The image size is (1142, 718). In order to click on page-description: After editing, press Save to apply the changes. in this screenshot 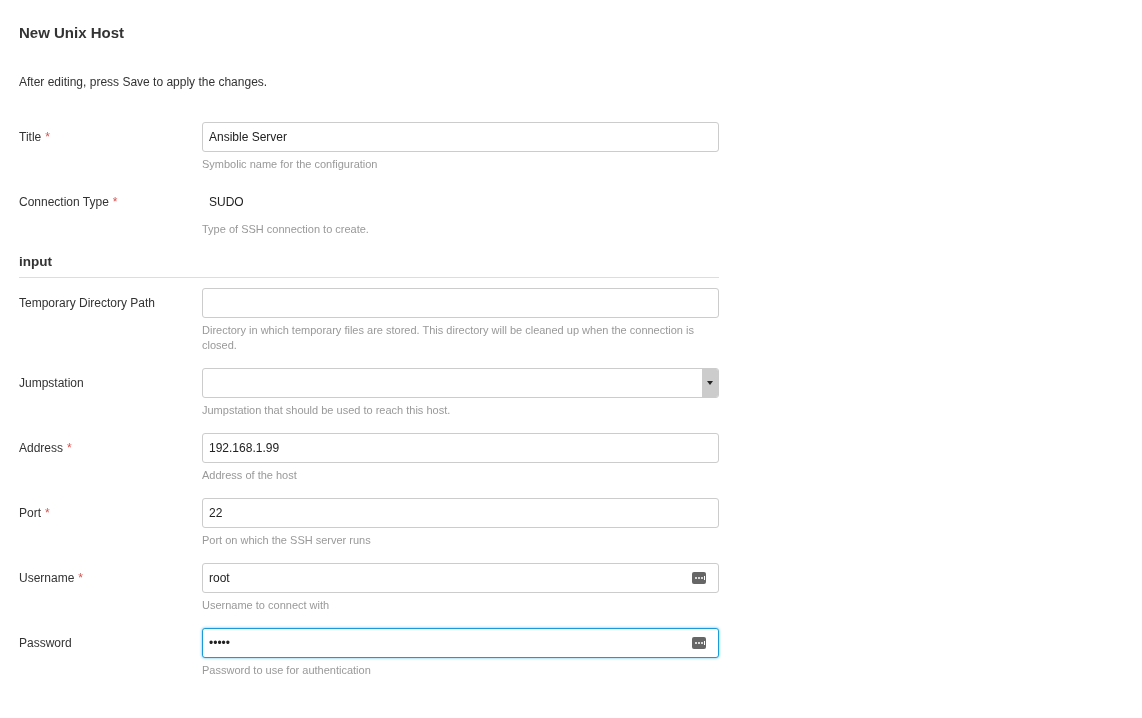, I will do `click(144, 82)`.